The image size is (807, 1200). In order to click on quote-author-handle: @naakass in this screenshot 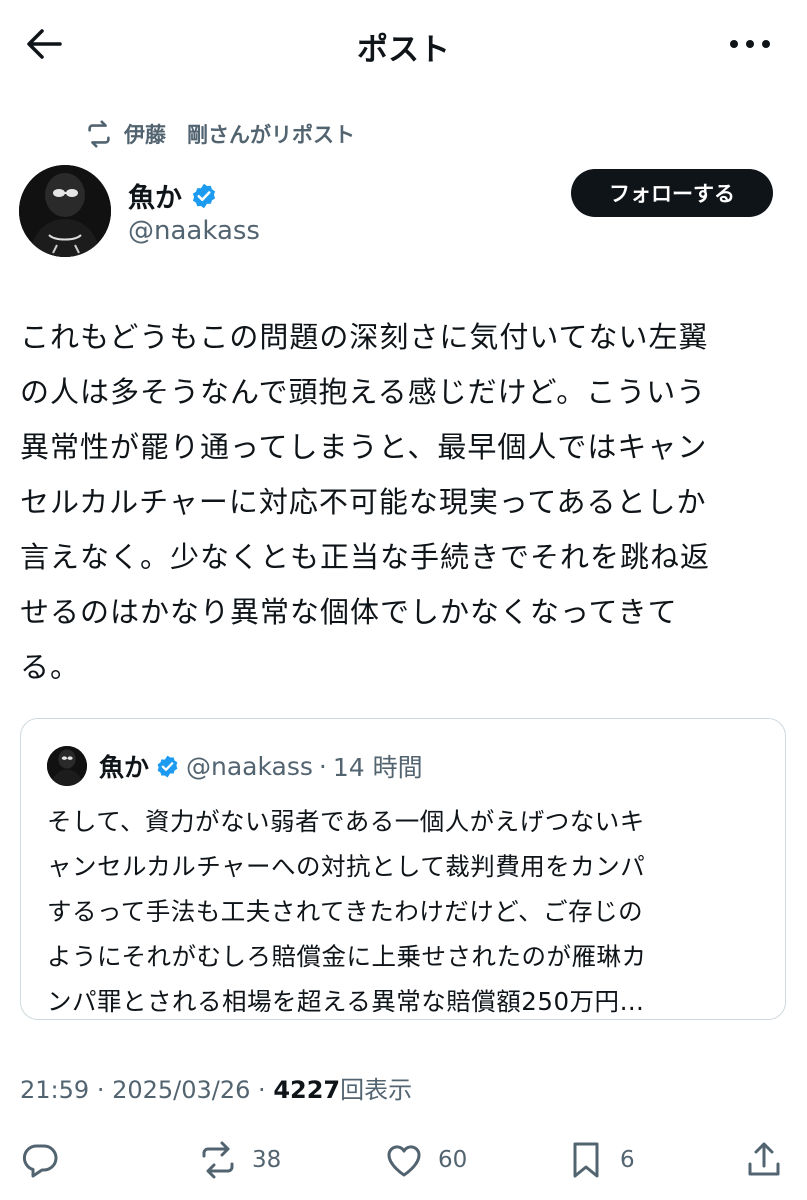, I will do `click(249, 766)`.